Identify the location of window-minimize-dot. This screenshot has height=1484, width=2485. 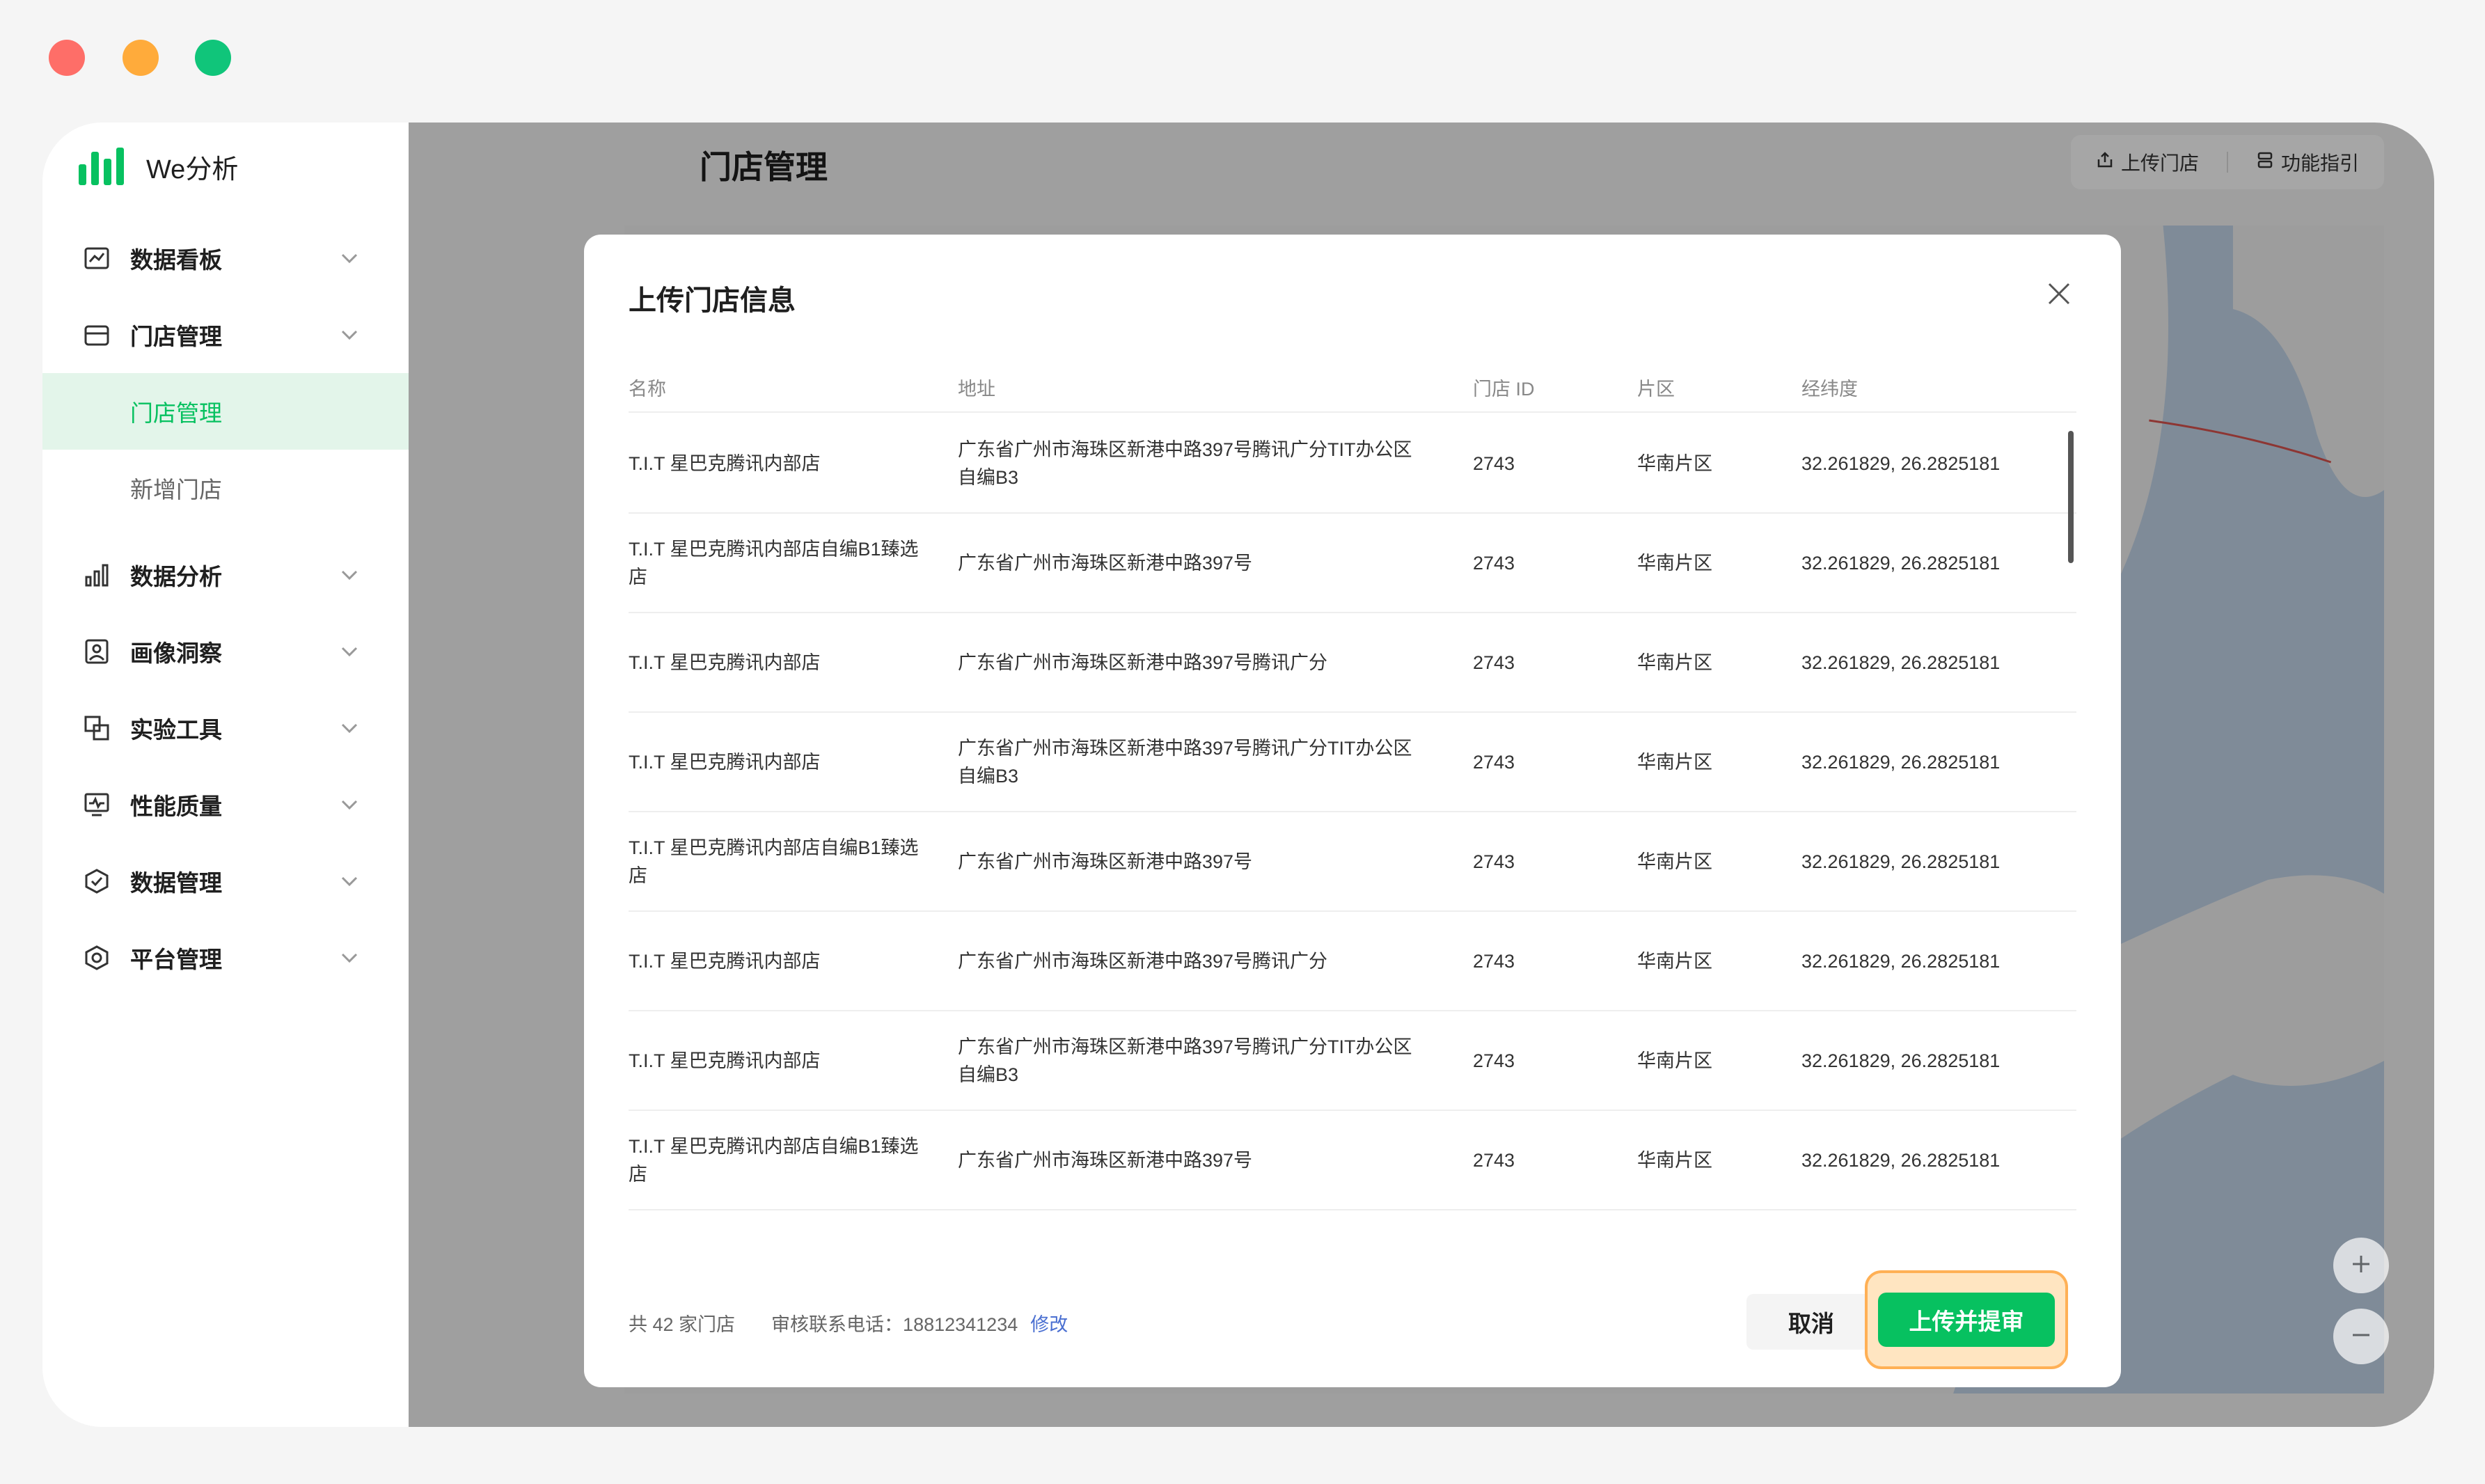
(141, 58).